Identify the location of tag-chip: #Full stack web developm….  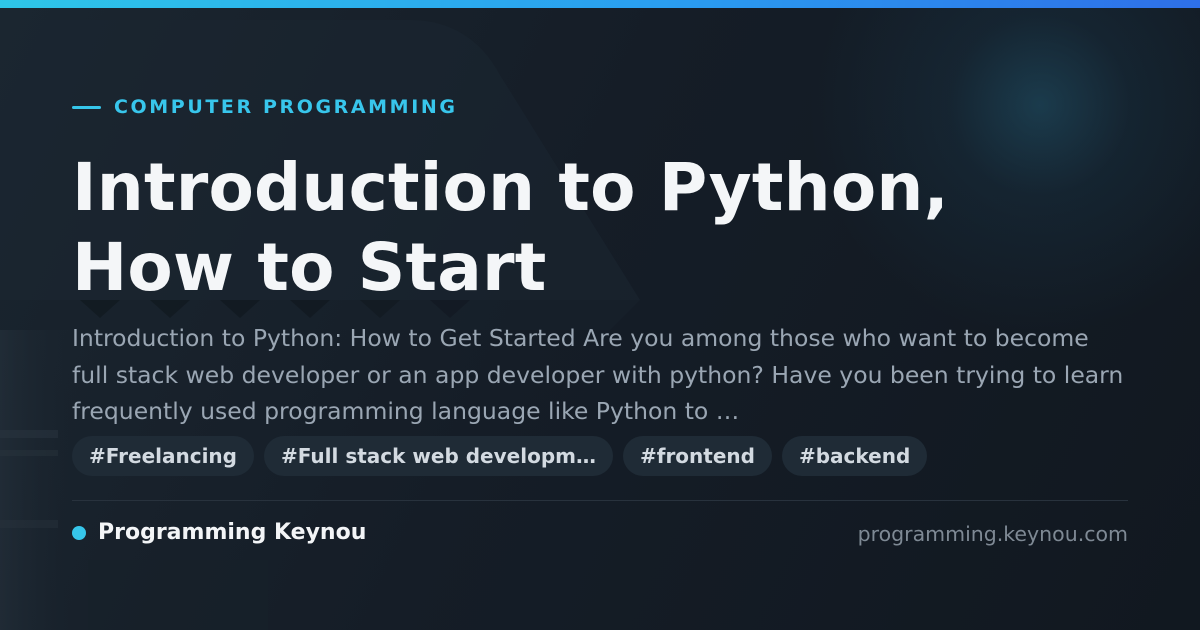
(438, 456).